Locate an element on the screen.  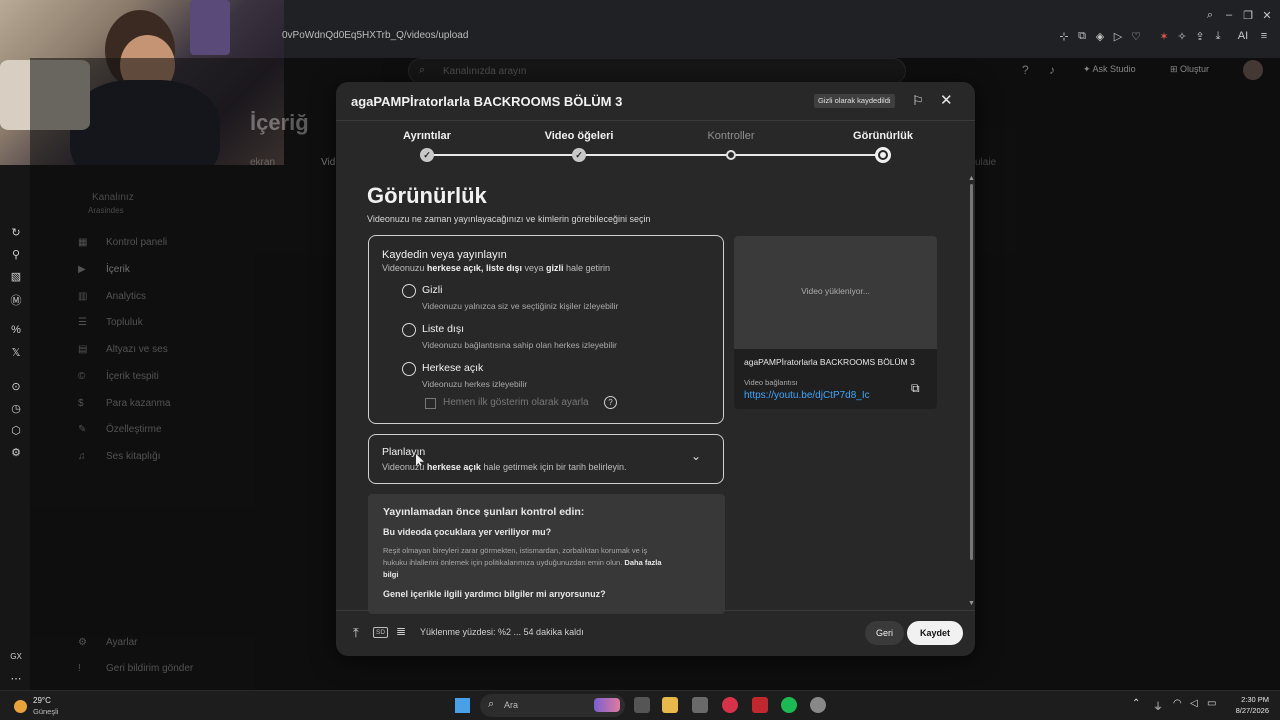
step-video-elements: Video öğeleri is located at coordinates (579, 136).